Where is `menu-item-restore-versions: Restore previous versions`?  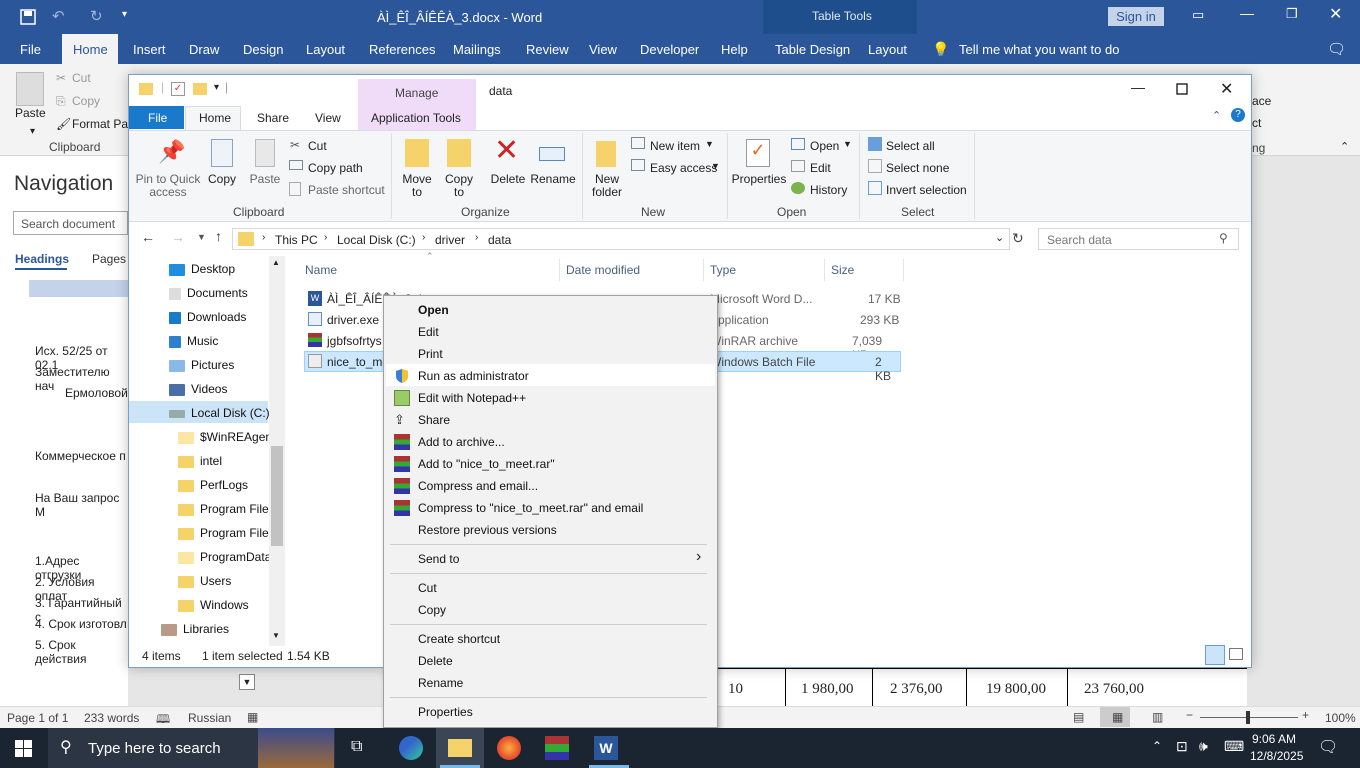
menu-item-restore-versions: Restore previous versions is located at coordinates (487, 530).